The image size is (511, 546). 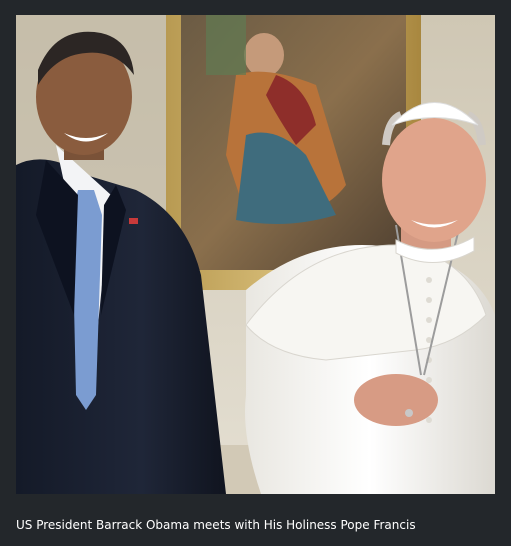 What do you see at coordinates (226, 45) in the screenshot?
I see `painting-background-detail` at bounding box center [226, 45].